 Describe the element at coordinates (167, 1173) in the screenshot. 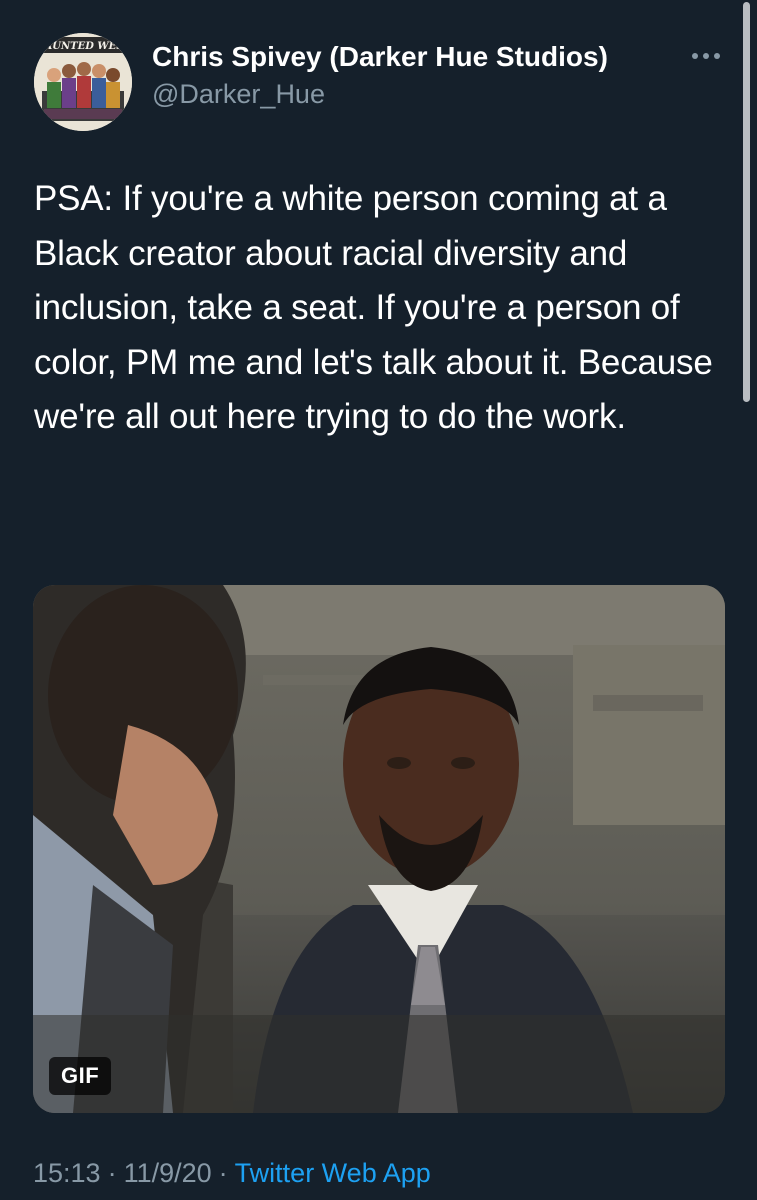

I see `tweet-date: 11/9/20` at that location.